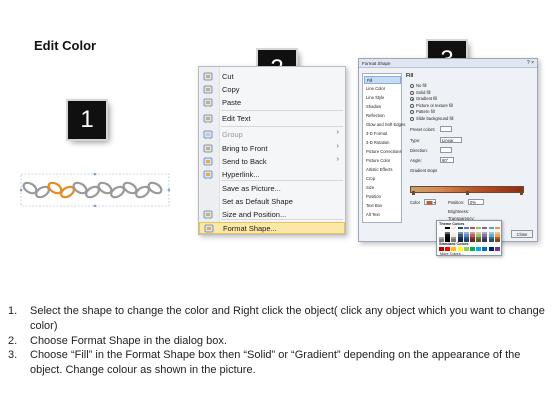  What do you see at coordinates (427, 98) in the screenshot?
I see `fill-option-label: Gradient fill` at bounding box center [427, 98].